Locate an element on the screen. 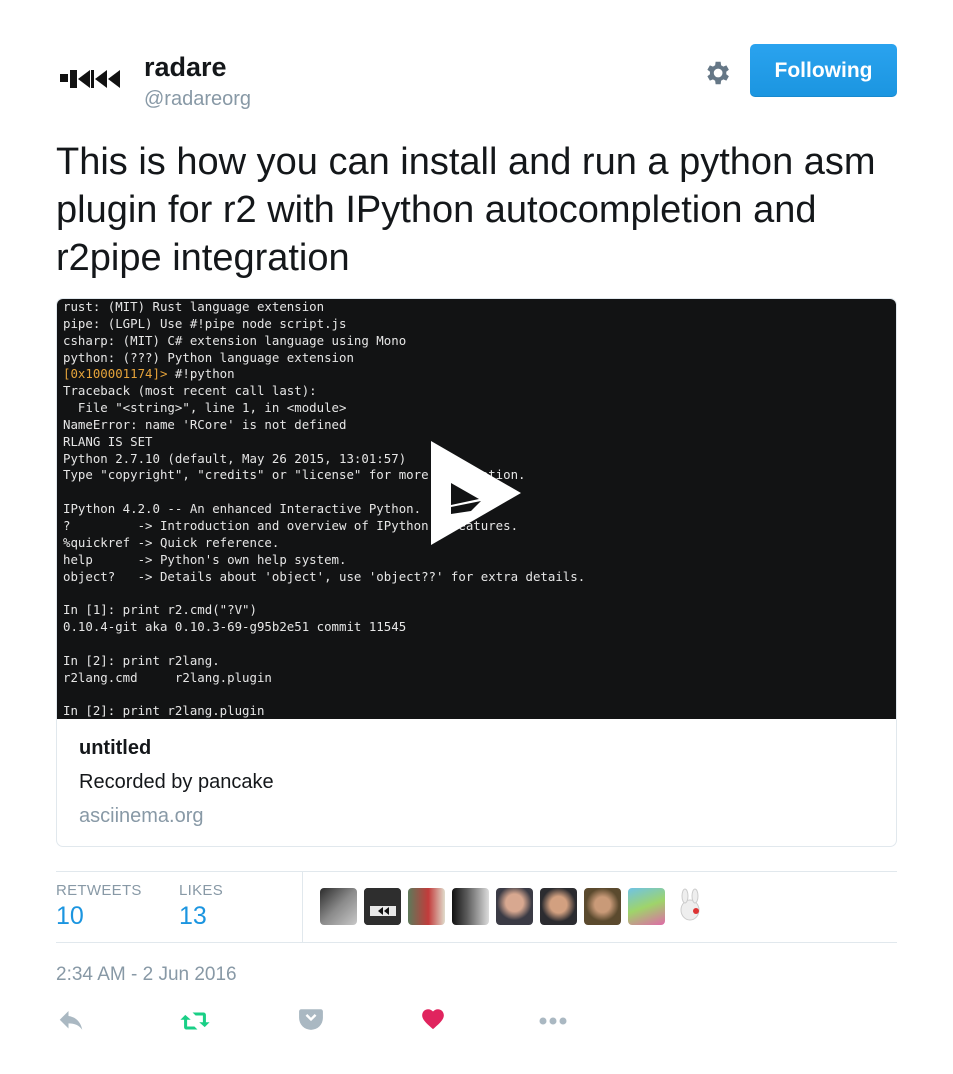 The width and height of the screenshot is (953, 1074). card-domain: asciinema.org is located at coordinates (176, 816).